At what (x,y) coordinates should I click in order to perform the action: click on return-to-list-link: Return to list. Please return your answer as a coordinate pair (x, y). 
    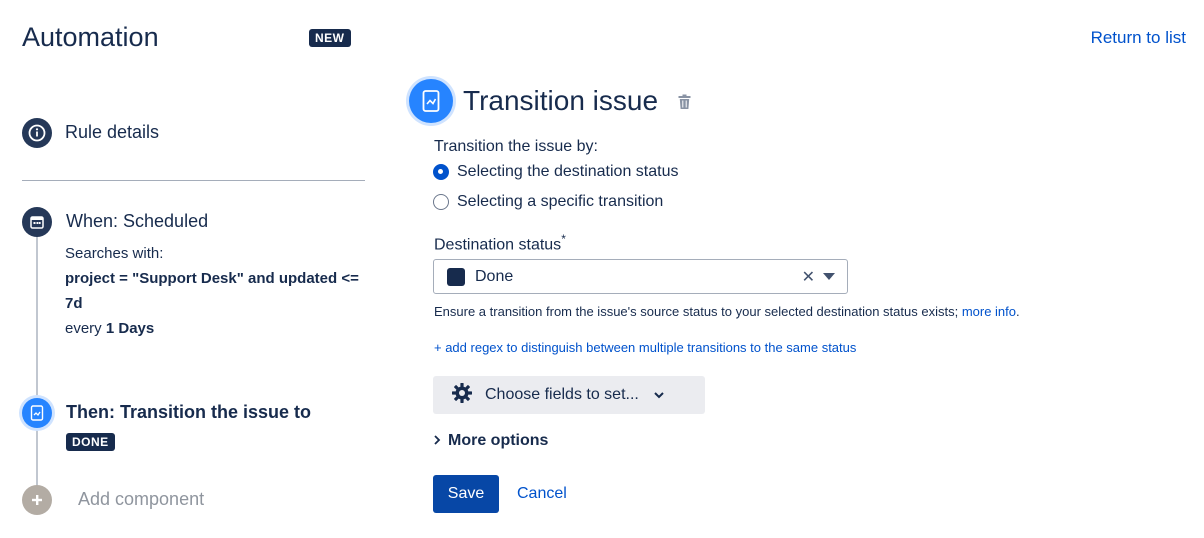
    Looking at the image, I should click on (1138, 38).